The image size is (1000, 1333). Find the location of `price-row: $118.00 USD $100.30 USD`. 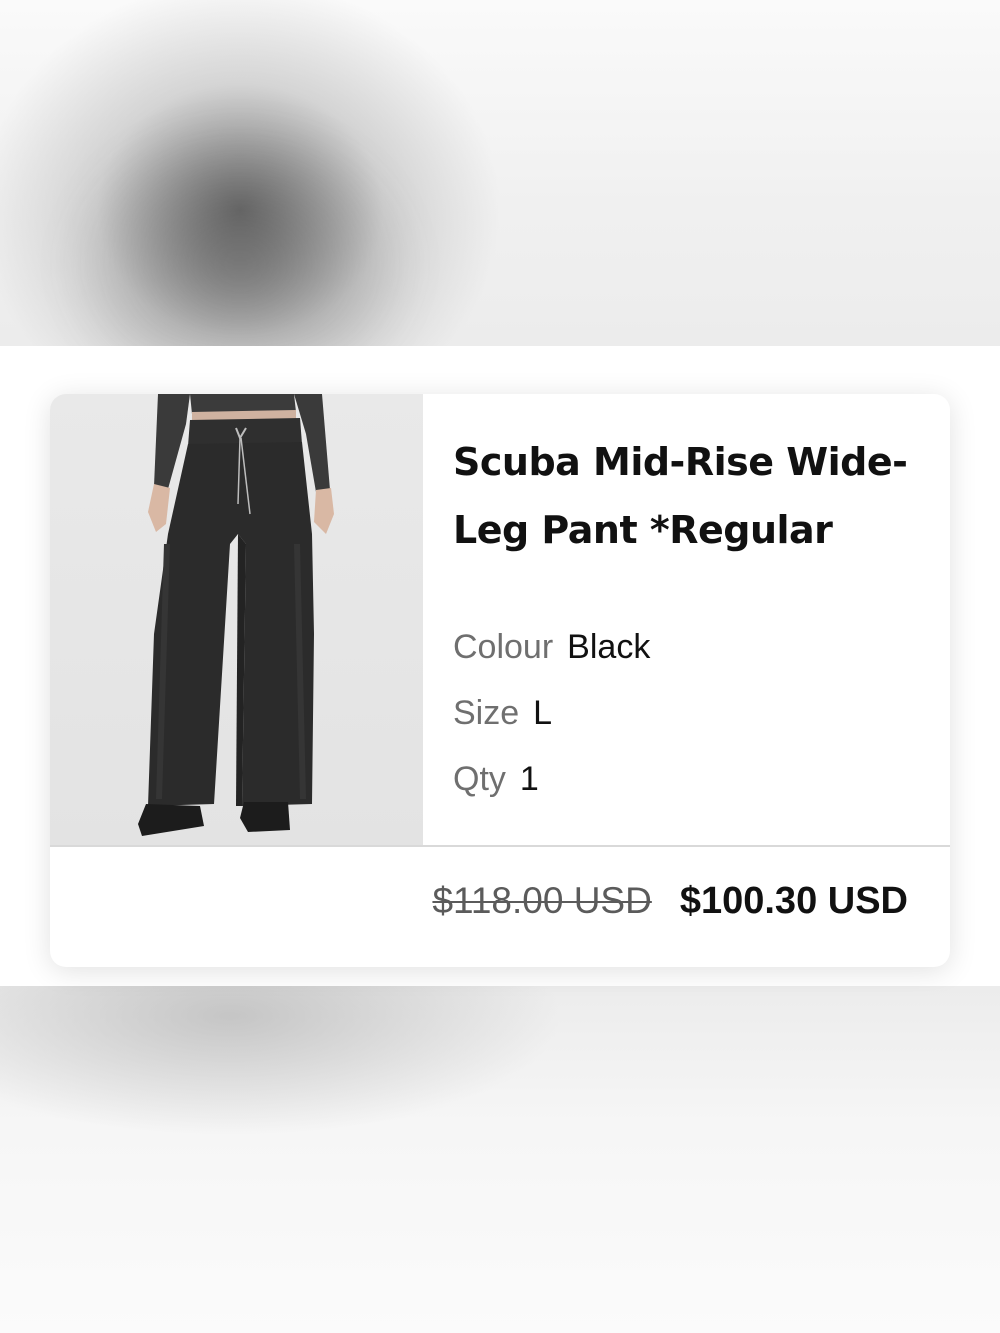

price-row: $118.00 USD $100.30 USD is located at coordinates (670, 901).